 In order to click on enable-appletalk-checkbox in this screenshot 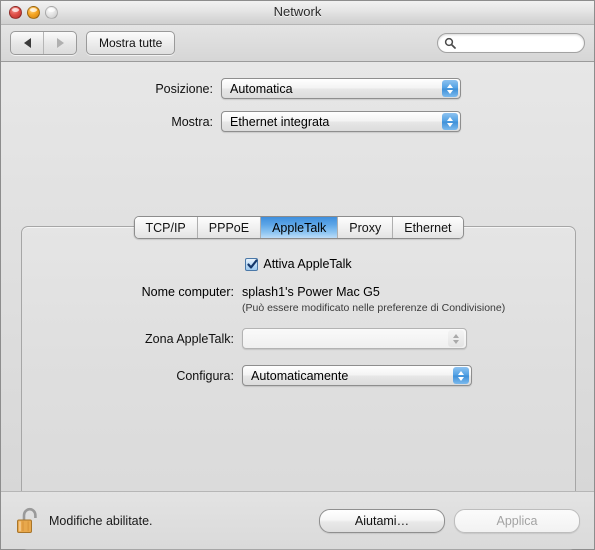, I will do `click(252, 264)`.